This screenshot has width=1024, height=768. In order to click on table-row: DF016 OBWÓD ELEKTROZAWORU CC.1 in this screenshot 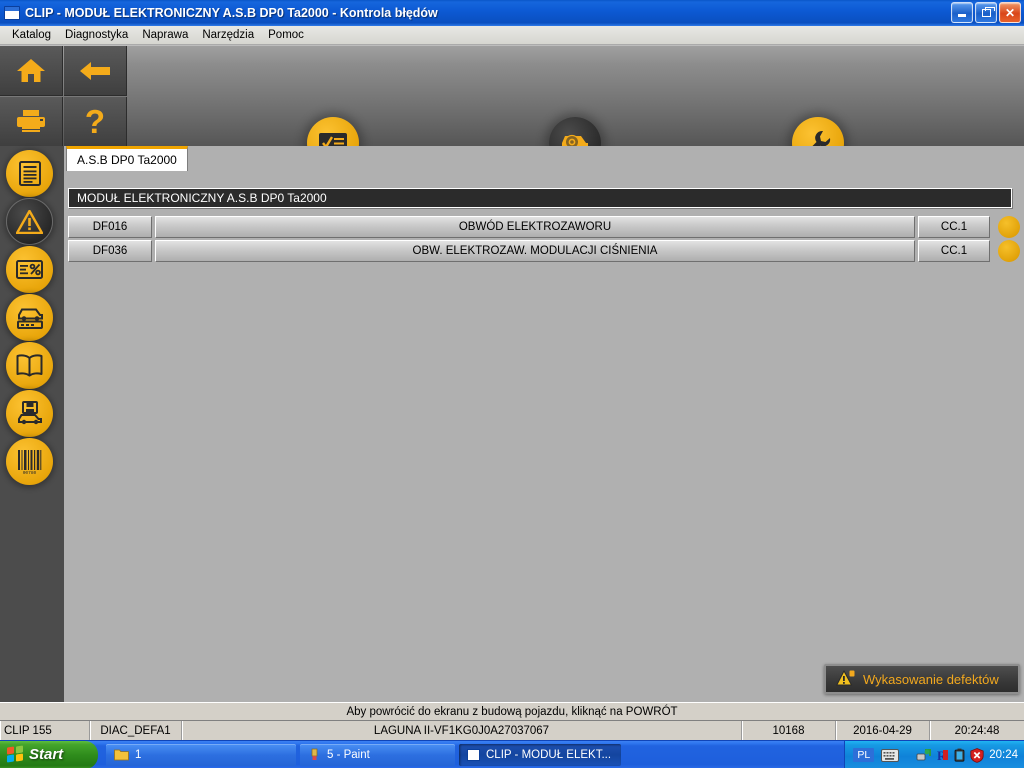, I will do `click(544, 227)`.